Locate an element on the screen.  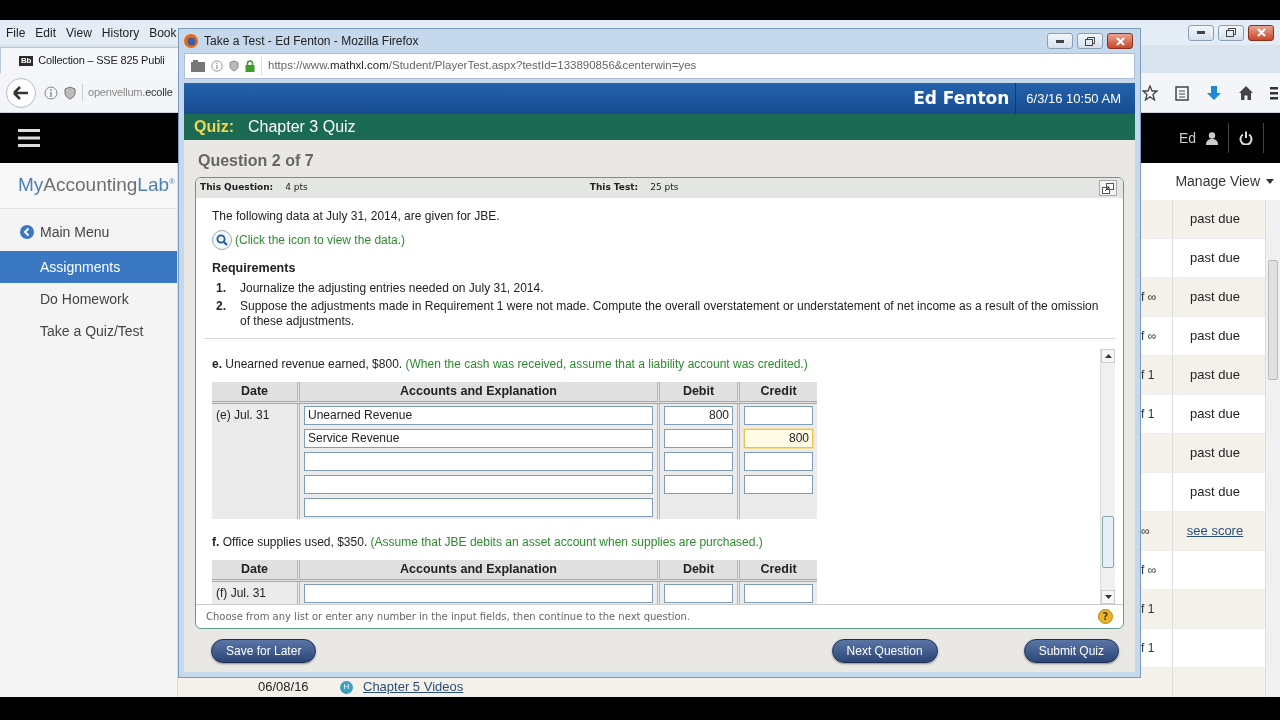
assignment-link: Chapter 5 Videos is located at coordinates (413, 687).